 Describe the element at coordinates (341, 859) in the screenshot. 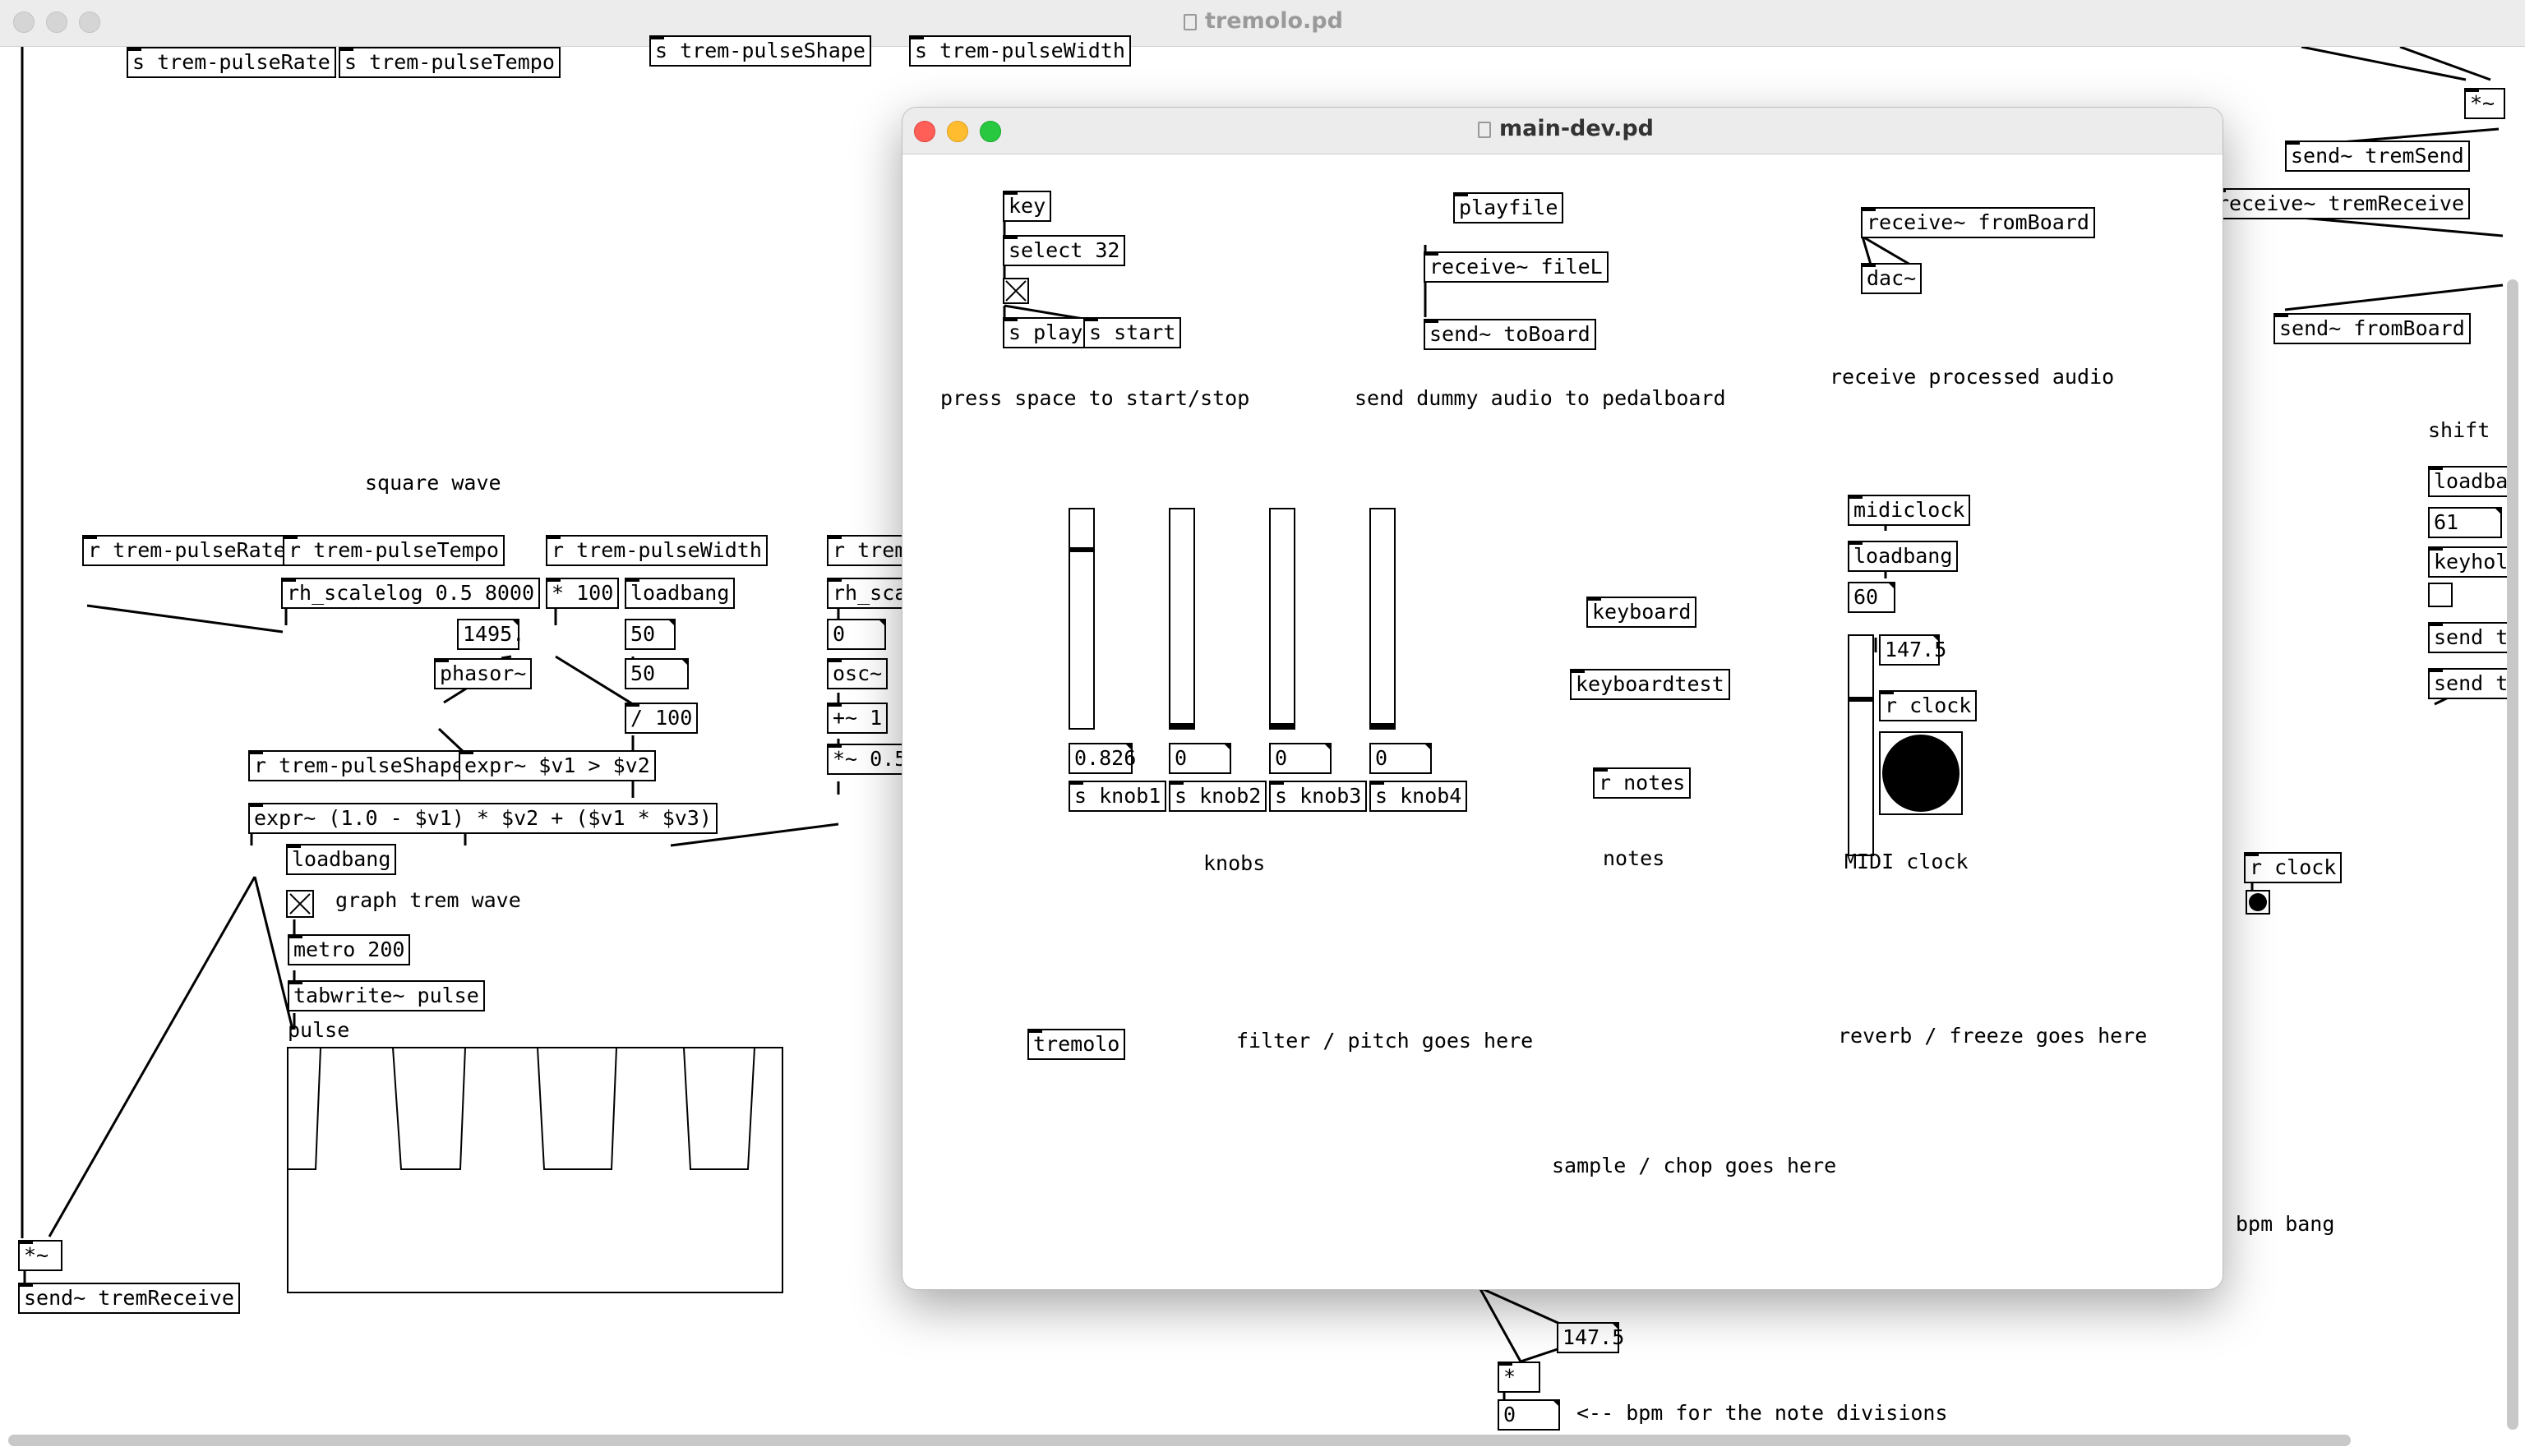

I see `loadbang-graph: loadbang` at that location.